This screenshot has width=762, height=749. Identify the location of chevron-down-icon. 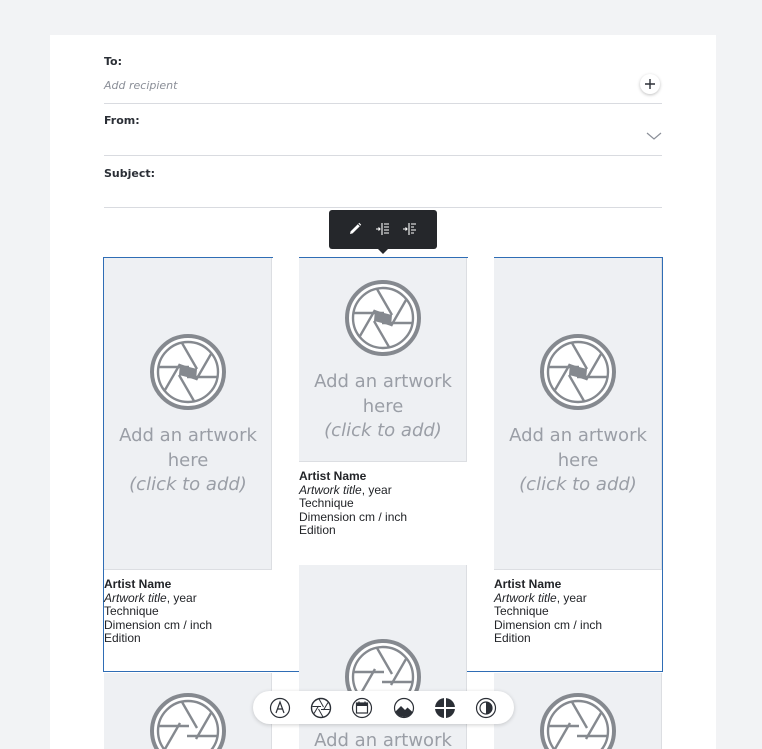
(654, 136).